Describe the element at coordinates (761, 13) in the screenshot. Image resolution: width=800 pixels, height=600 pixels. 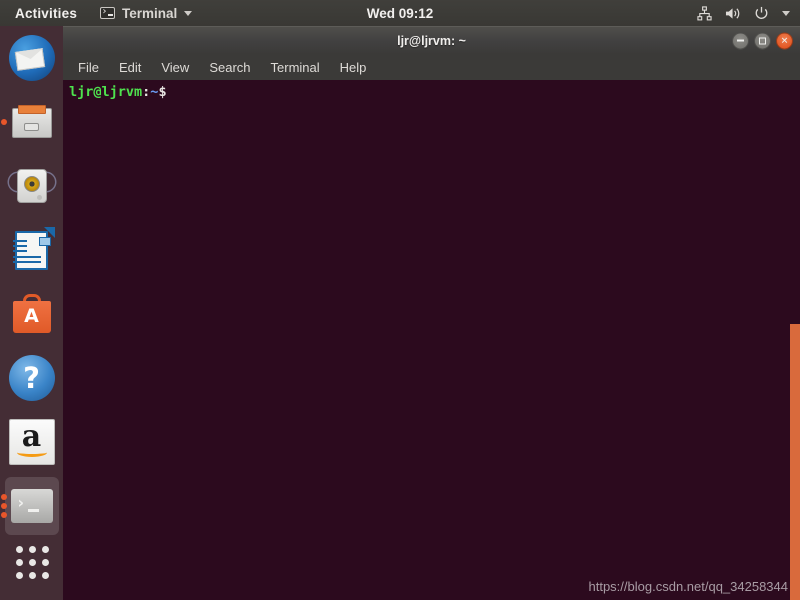
I see `power-icon` at that location.